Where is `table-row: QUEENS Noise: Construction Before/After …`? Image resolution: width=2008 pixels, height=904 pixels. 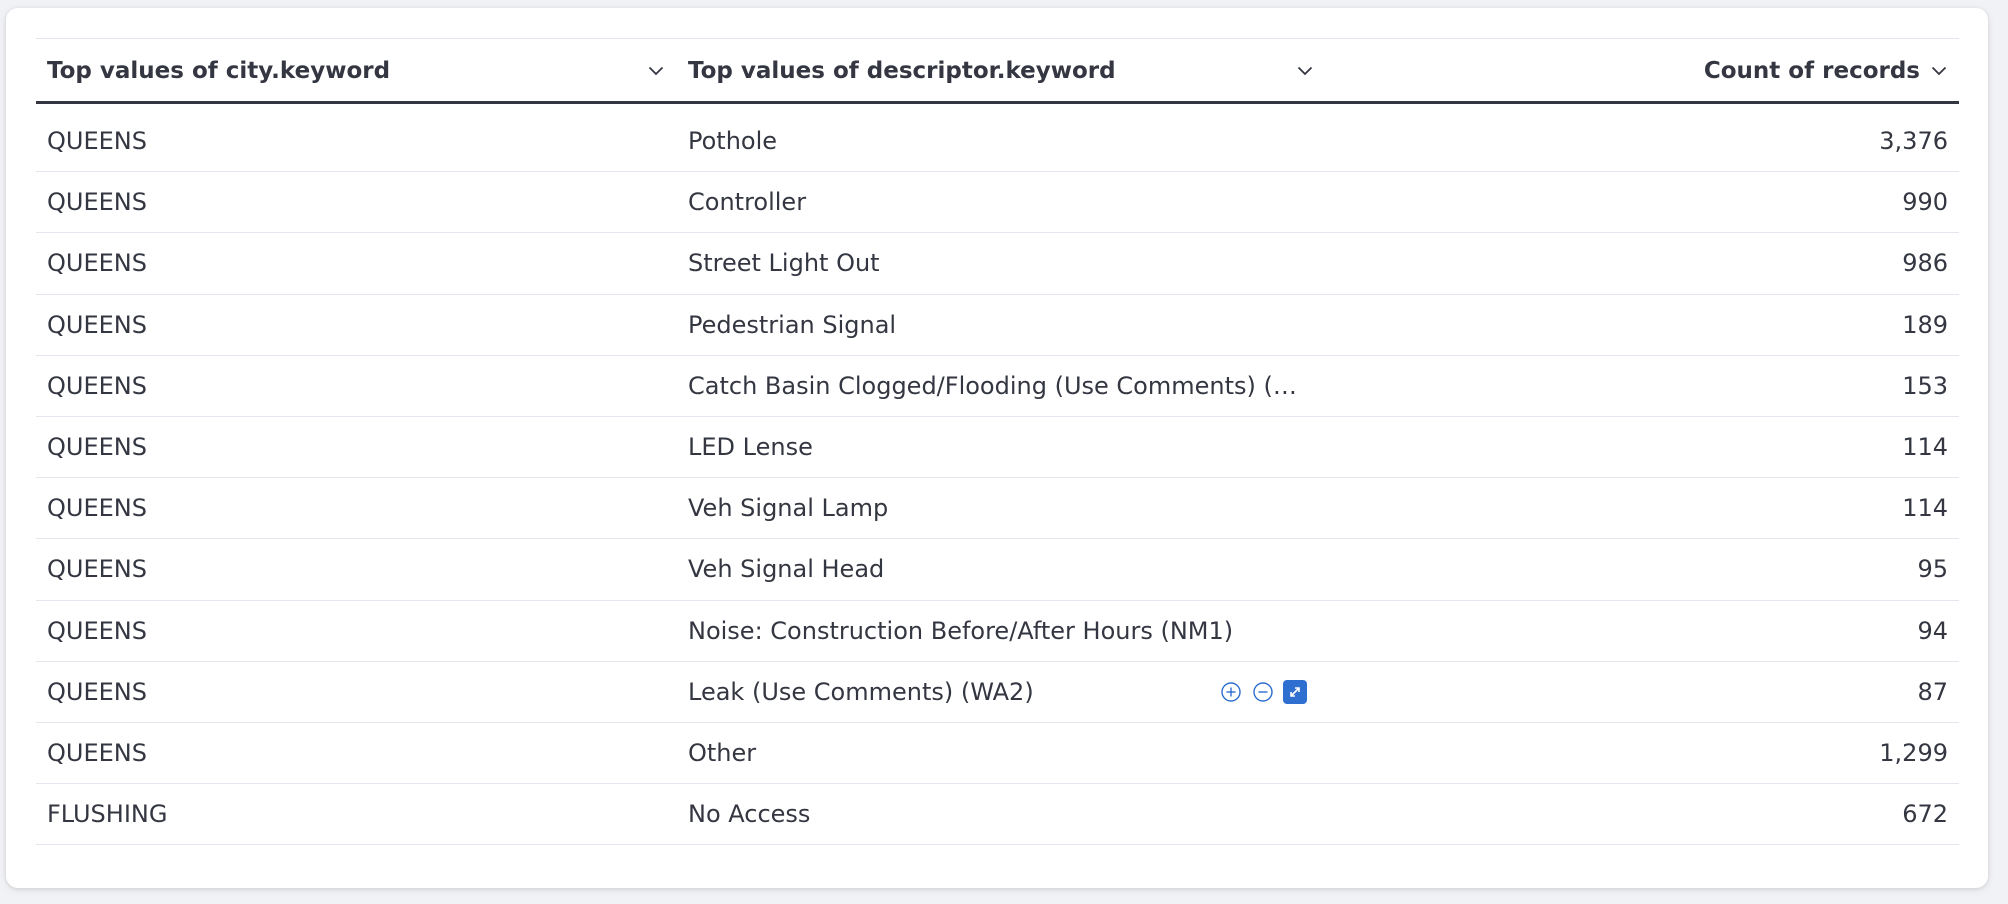
table-row: QUEENS Noise: Construction Before/After … is located at coordinates (997, 631).